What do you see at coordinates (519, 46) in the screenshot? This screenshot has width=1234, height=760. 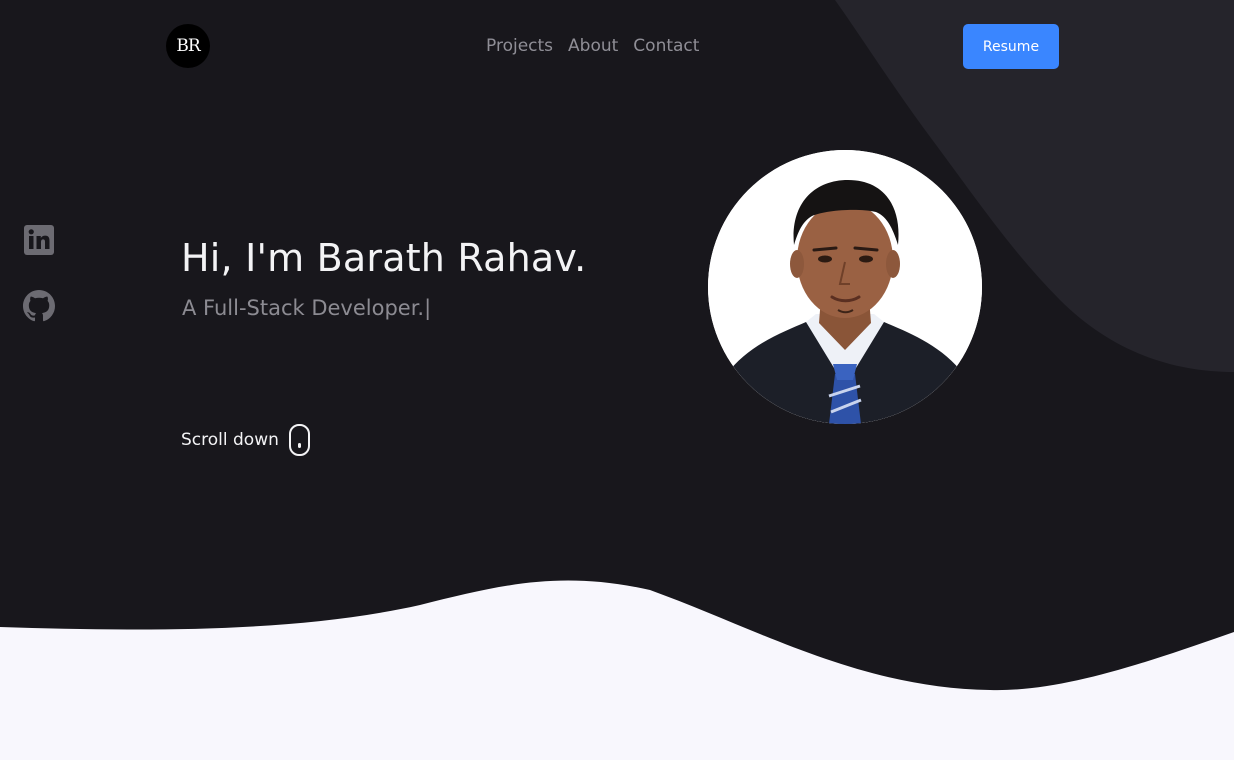 I see `nav-link-projects: Projects` at bounding box center [519, 46].